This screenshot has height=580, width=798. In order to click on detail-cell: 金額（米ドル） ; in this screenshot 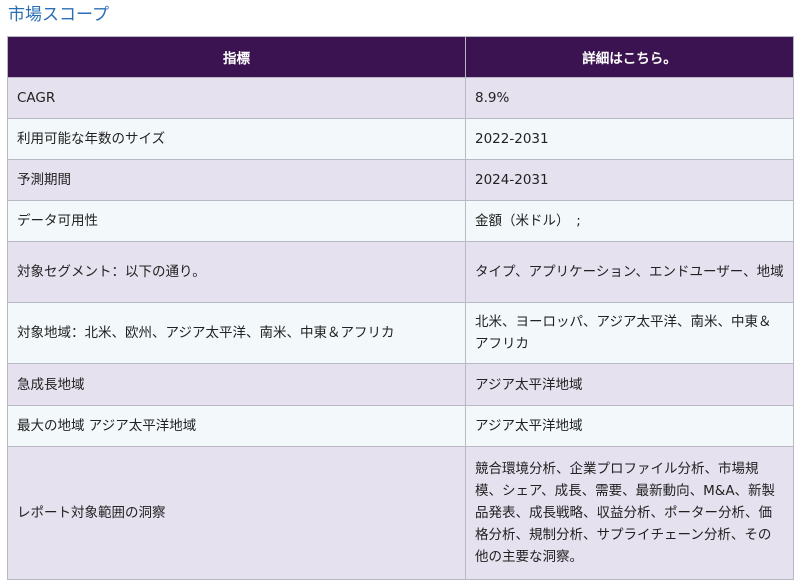, I will do `click(629, 221)`.